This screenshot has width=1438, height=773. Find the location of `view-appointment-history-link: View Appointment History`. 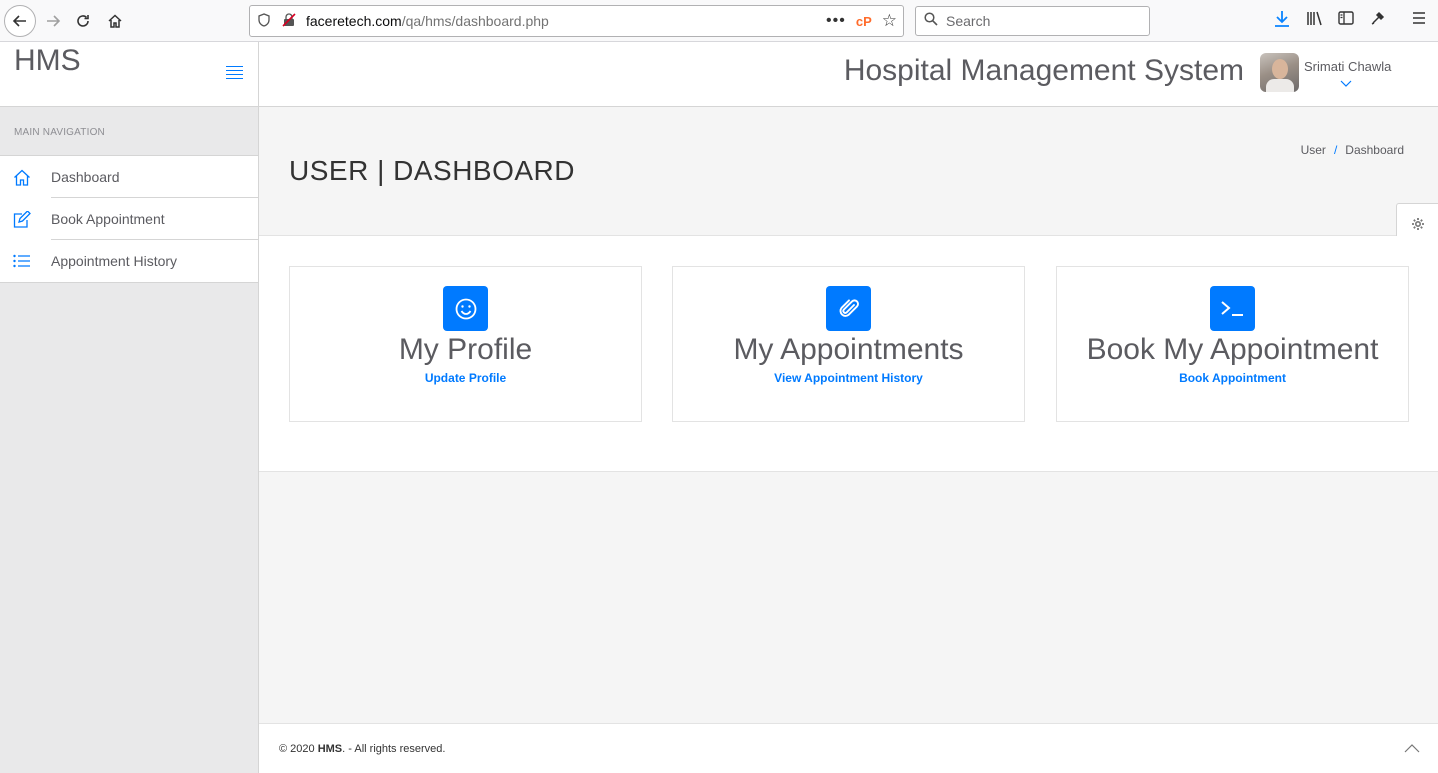

view-appointment-history-link: View Appointment History is located at coordinates (848, 378).